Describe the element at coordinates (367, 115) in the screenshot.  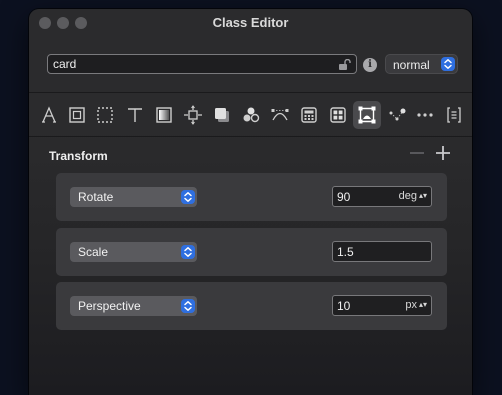
I see `transform-icon` at that location.